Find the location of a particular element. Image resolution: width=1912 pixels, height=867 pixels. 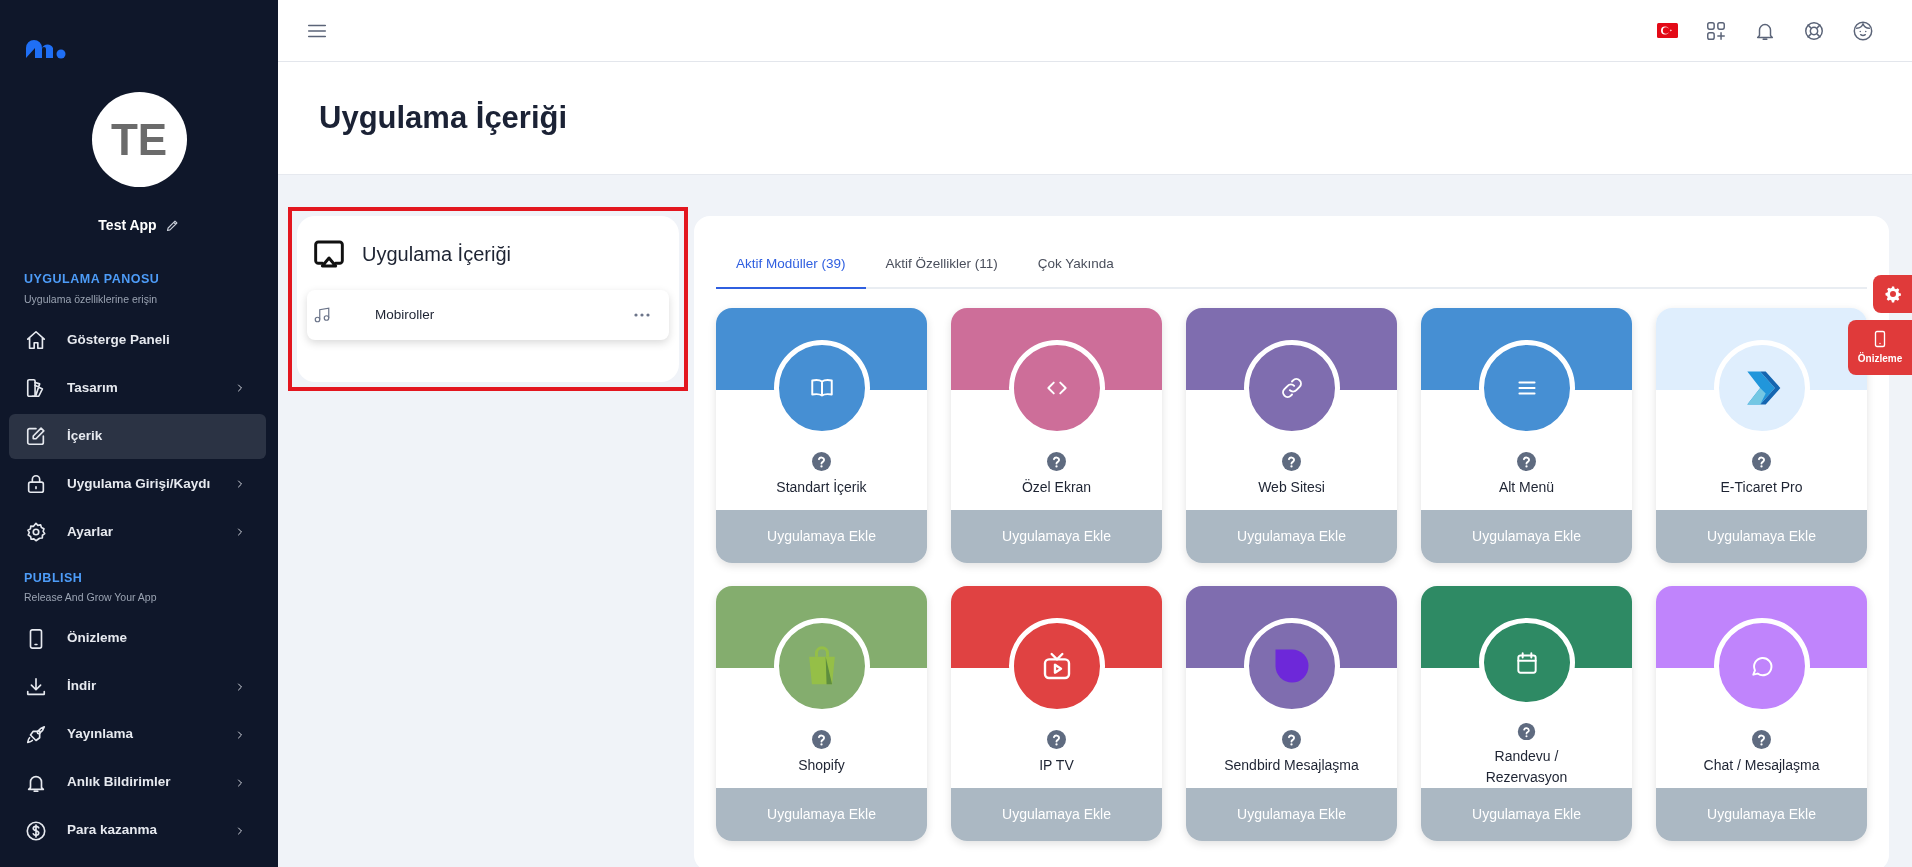

tab: Aktif Özellikler (11) is located at coordinates (941, 267).